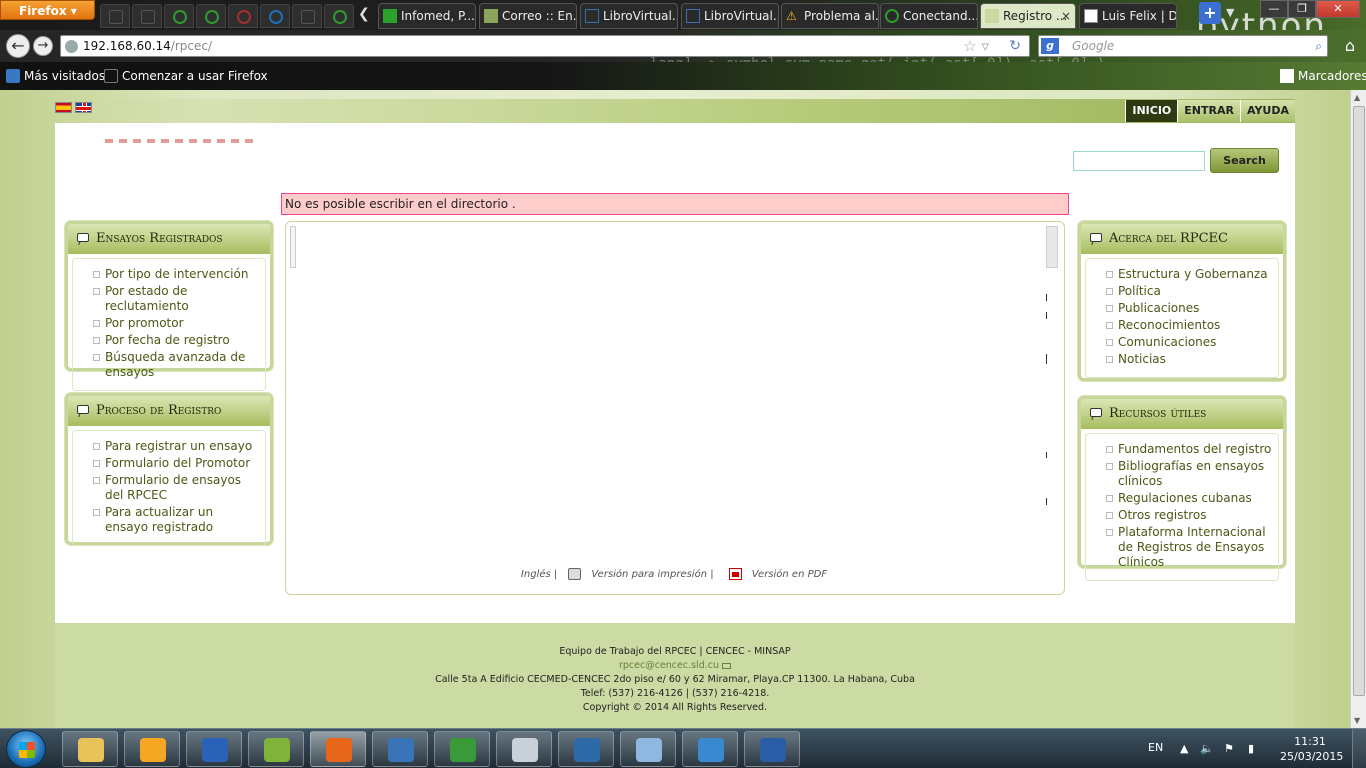  I want to click on search-icon: ⌕, so click(1318, 46).